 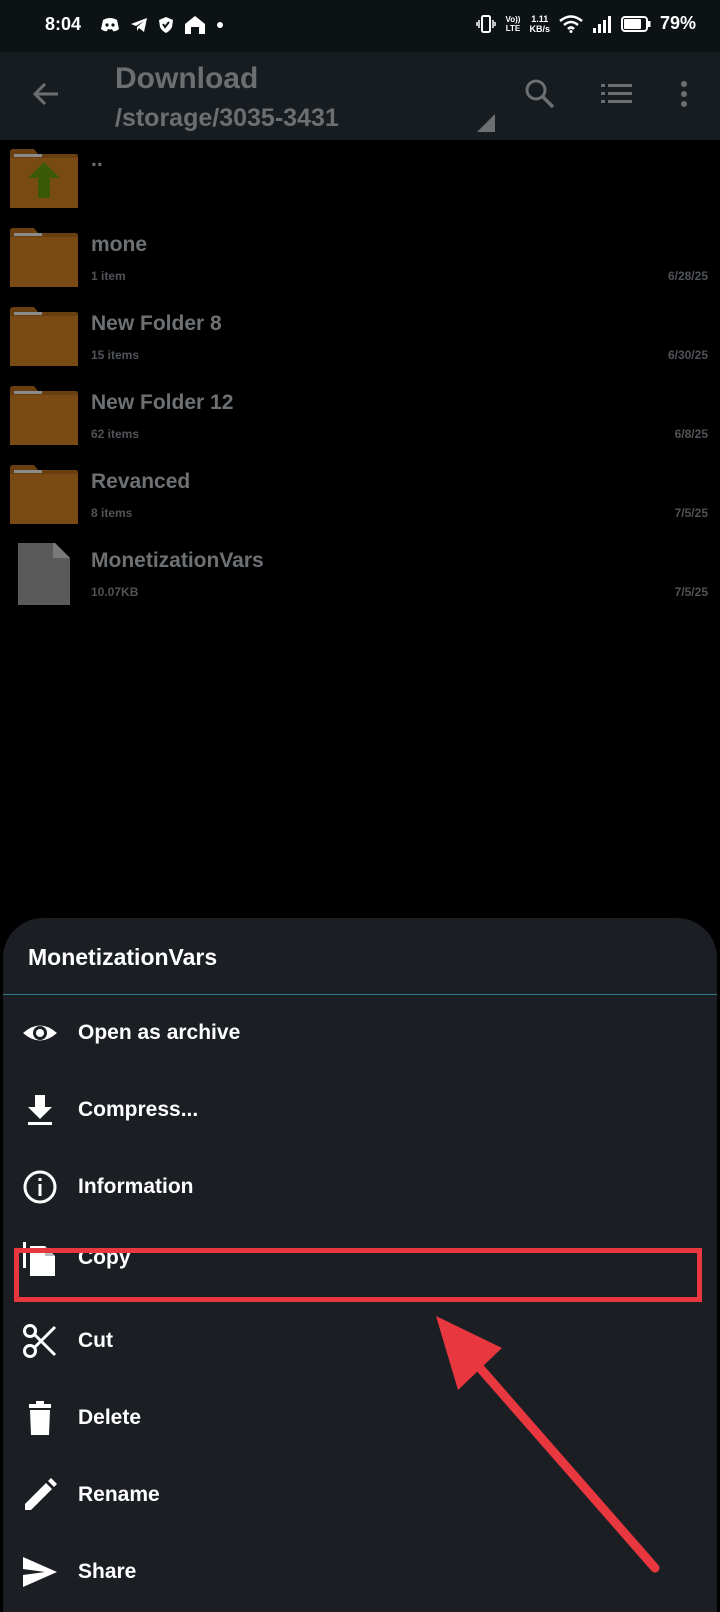 What do you see at coordinates (40, 1033) in the screenshot?
I see `eye-icon` at bounding box center [40, 1033].